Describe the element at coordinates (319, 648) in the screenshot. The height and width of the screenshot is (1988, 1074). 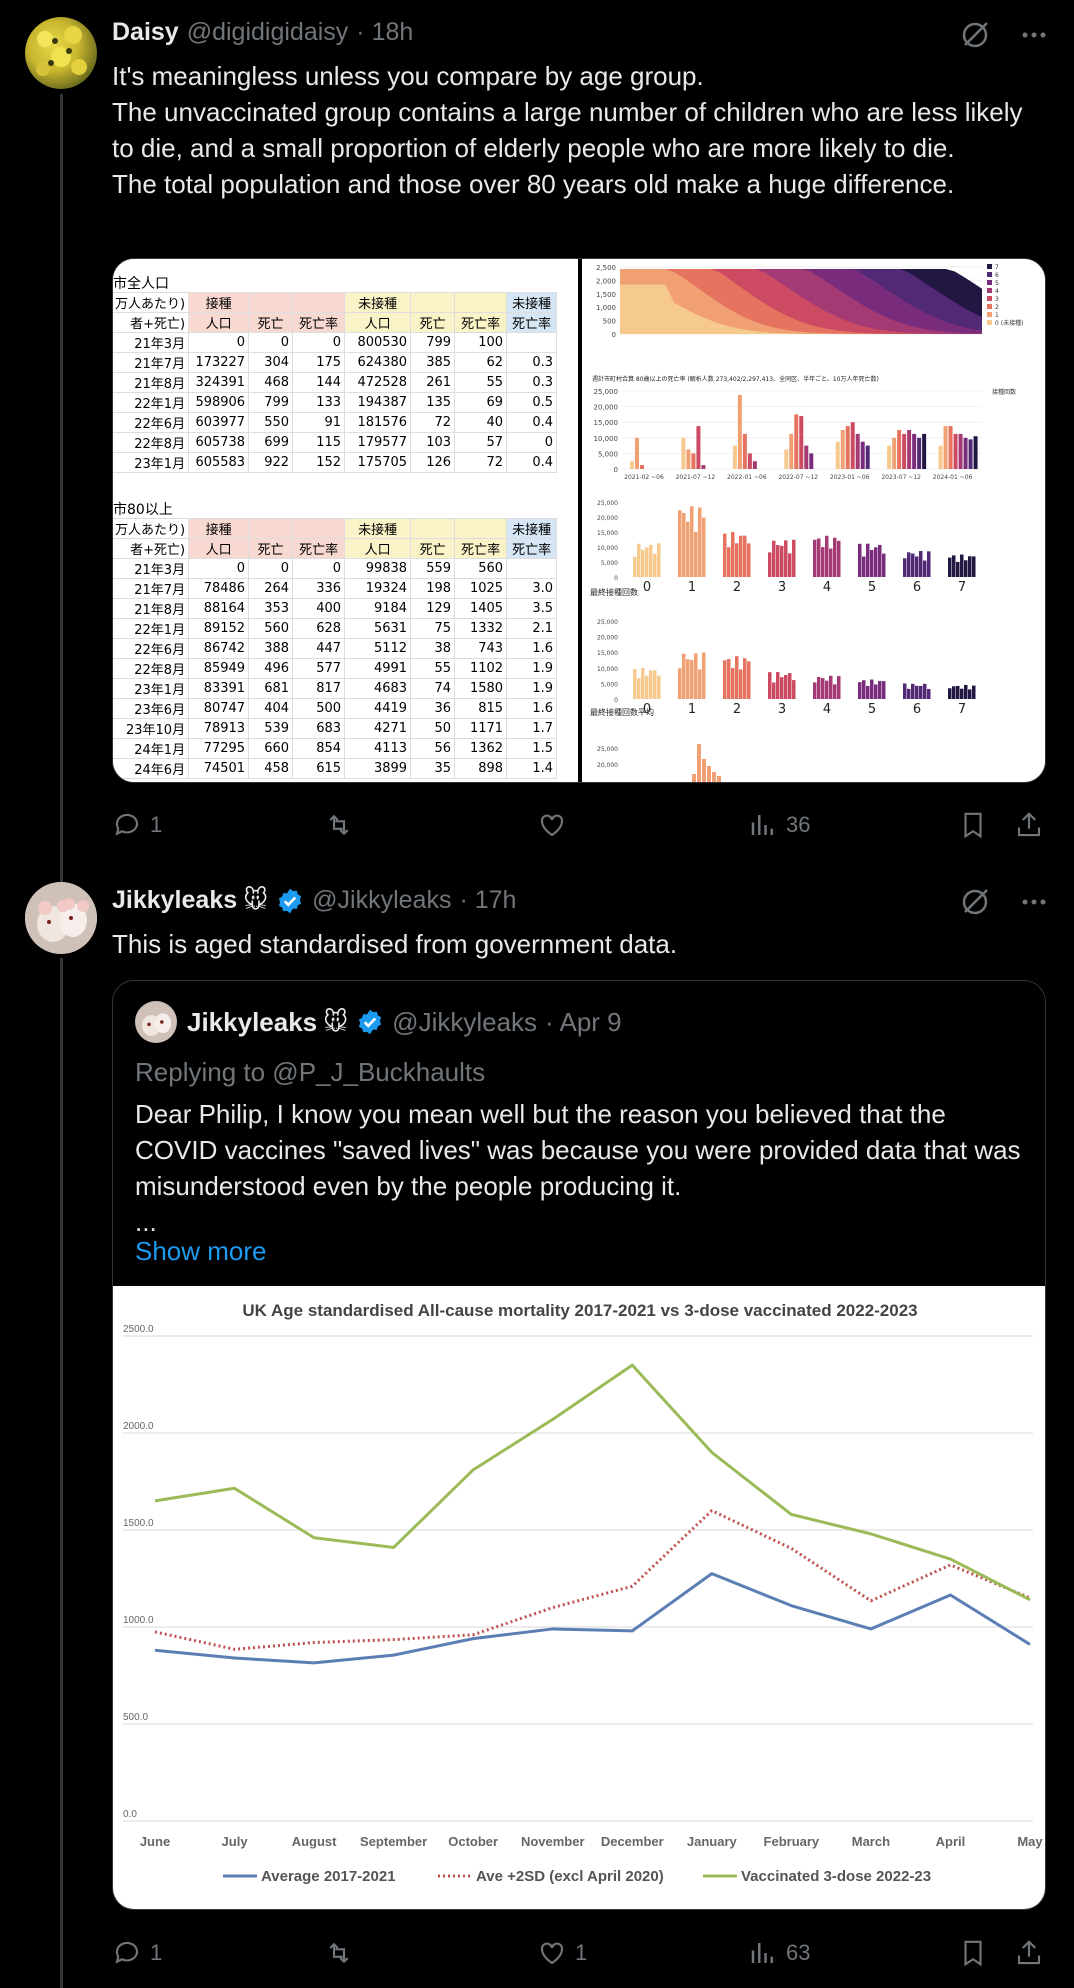
I see `table-cell: 447` at that location.